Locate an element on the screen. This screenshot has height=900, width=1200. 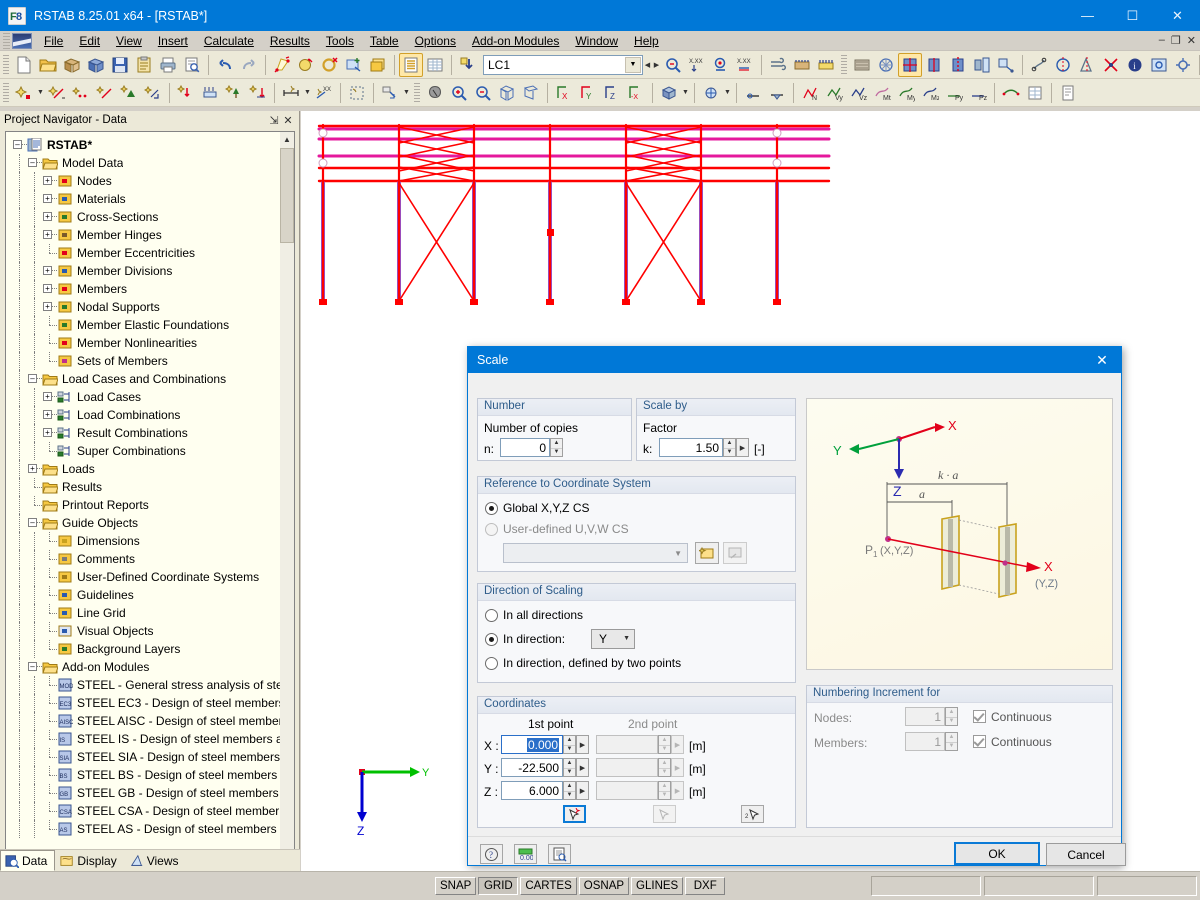
preview-icon is located at coordinates (559, 854).